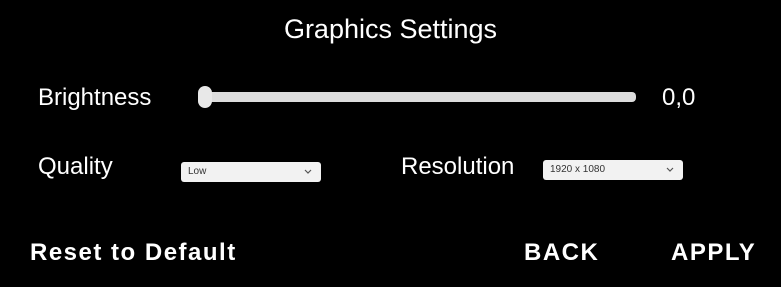  I want to click on quality-label: Quality, so click(75, 166).